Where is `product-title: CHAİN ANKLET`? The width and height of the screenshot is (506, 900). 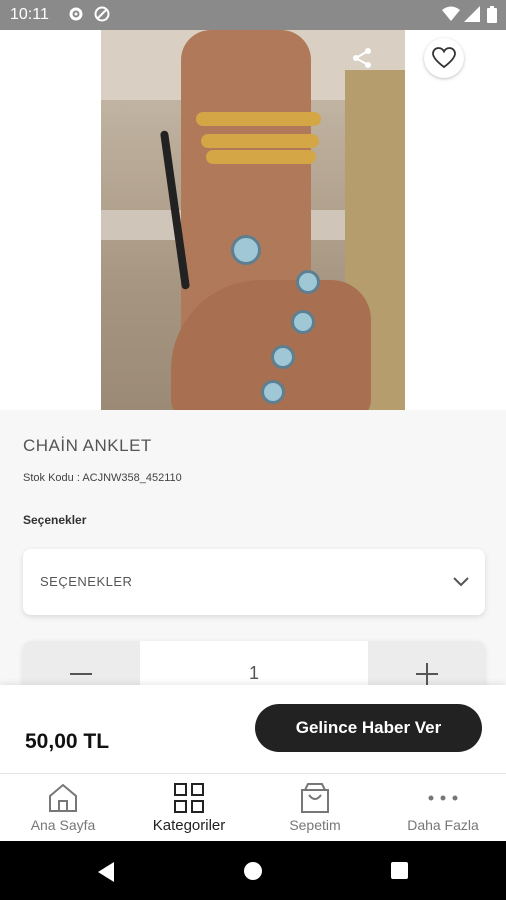 product-title: CHAİN ANKLET is located at coordinates (87, 445).